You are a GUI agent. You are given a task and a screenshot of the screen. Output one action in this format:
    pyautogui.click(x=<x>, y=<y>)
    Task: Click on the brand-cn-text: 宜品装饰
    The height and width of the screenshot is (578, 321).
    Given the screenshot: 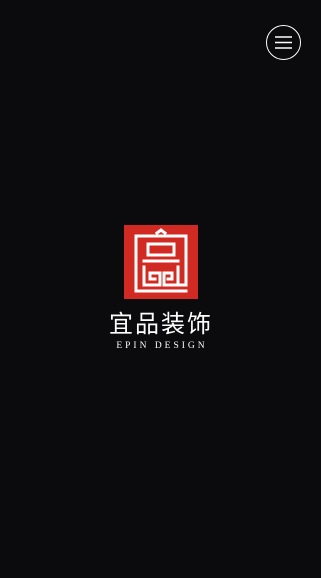 What is the action you would take?
    pyautogui.click(x=161, y=324)
    